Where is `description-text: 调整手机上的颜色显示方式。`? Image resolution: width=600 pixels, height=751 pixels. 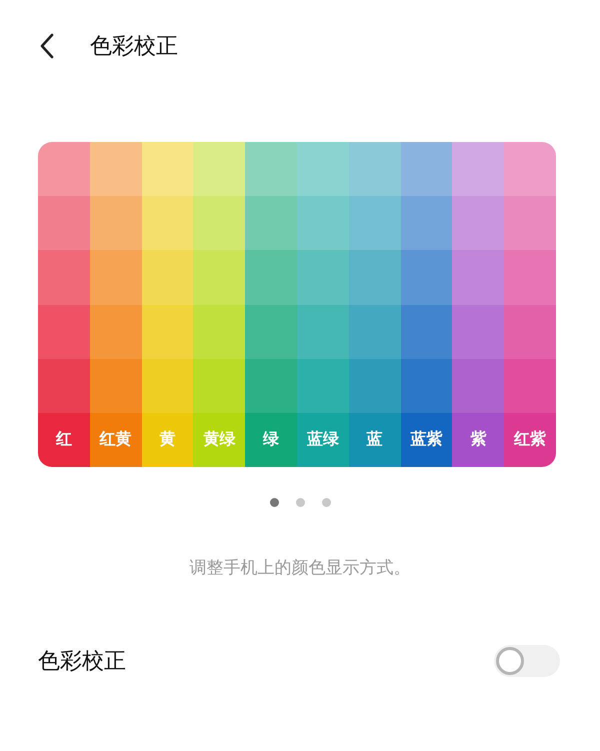 description-text: 调整手机上的颜色显示方式。 is located at coordinates (300, 568).